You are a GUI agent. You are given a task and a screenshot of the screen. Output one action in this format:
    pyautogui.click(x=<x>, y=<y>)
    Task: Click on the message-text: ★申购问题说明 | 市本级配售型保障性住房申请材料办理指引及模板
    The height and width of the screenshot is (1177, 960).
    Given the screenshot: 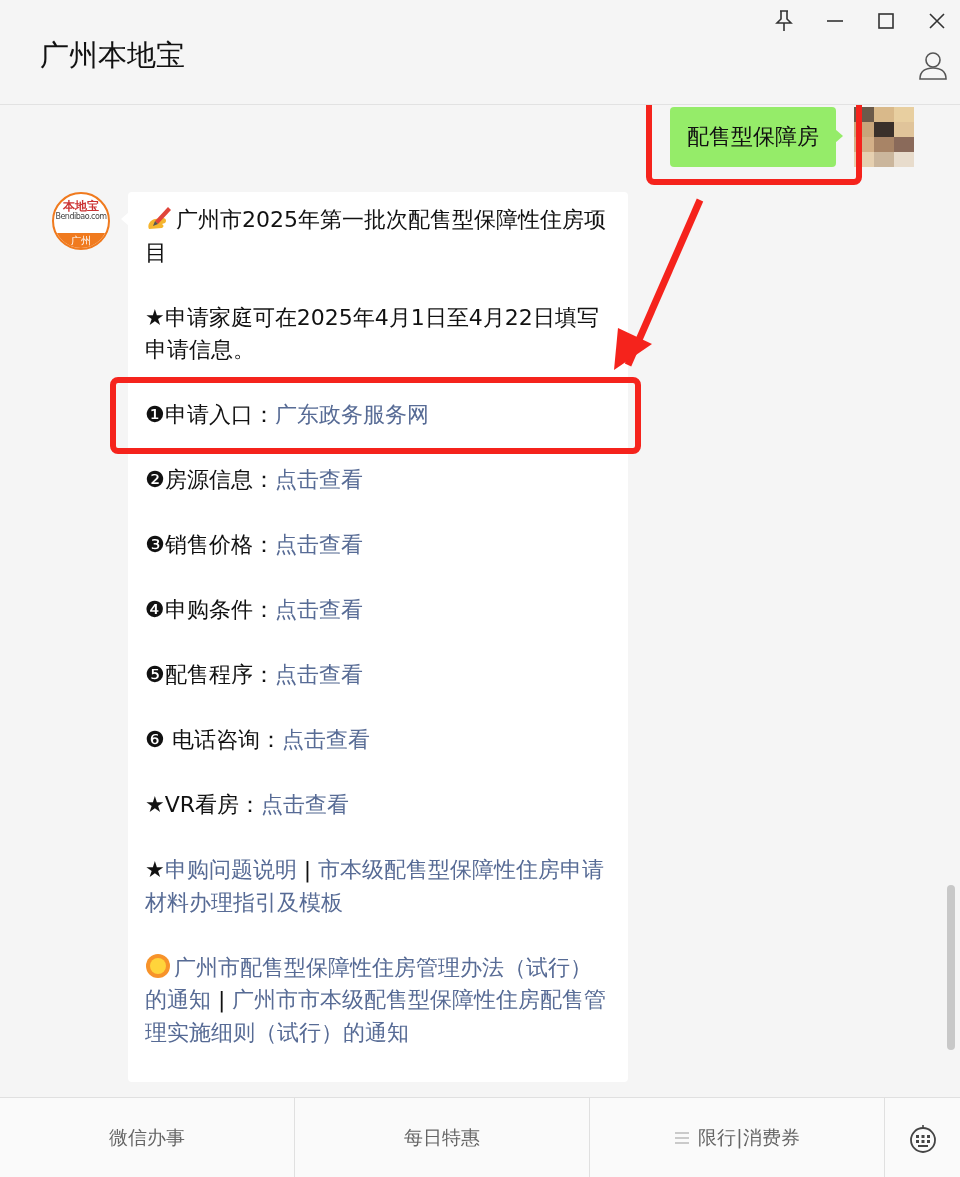 What is the action you would take?
    pyautogui.click(x=375, y=886)
    